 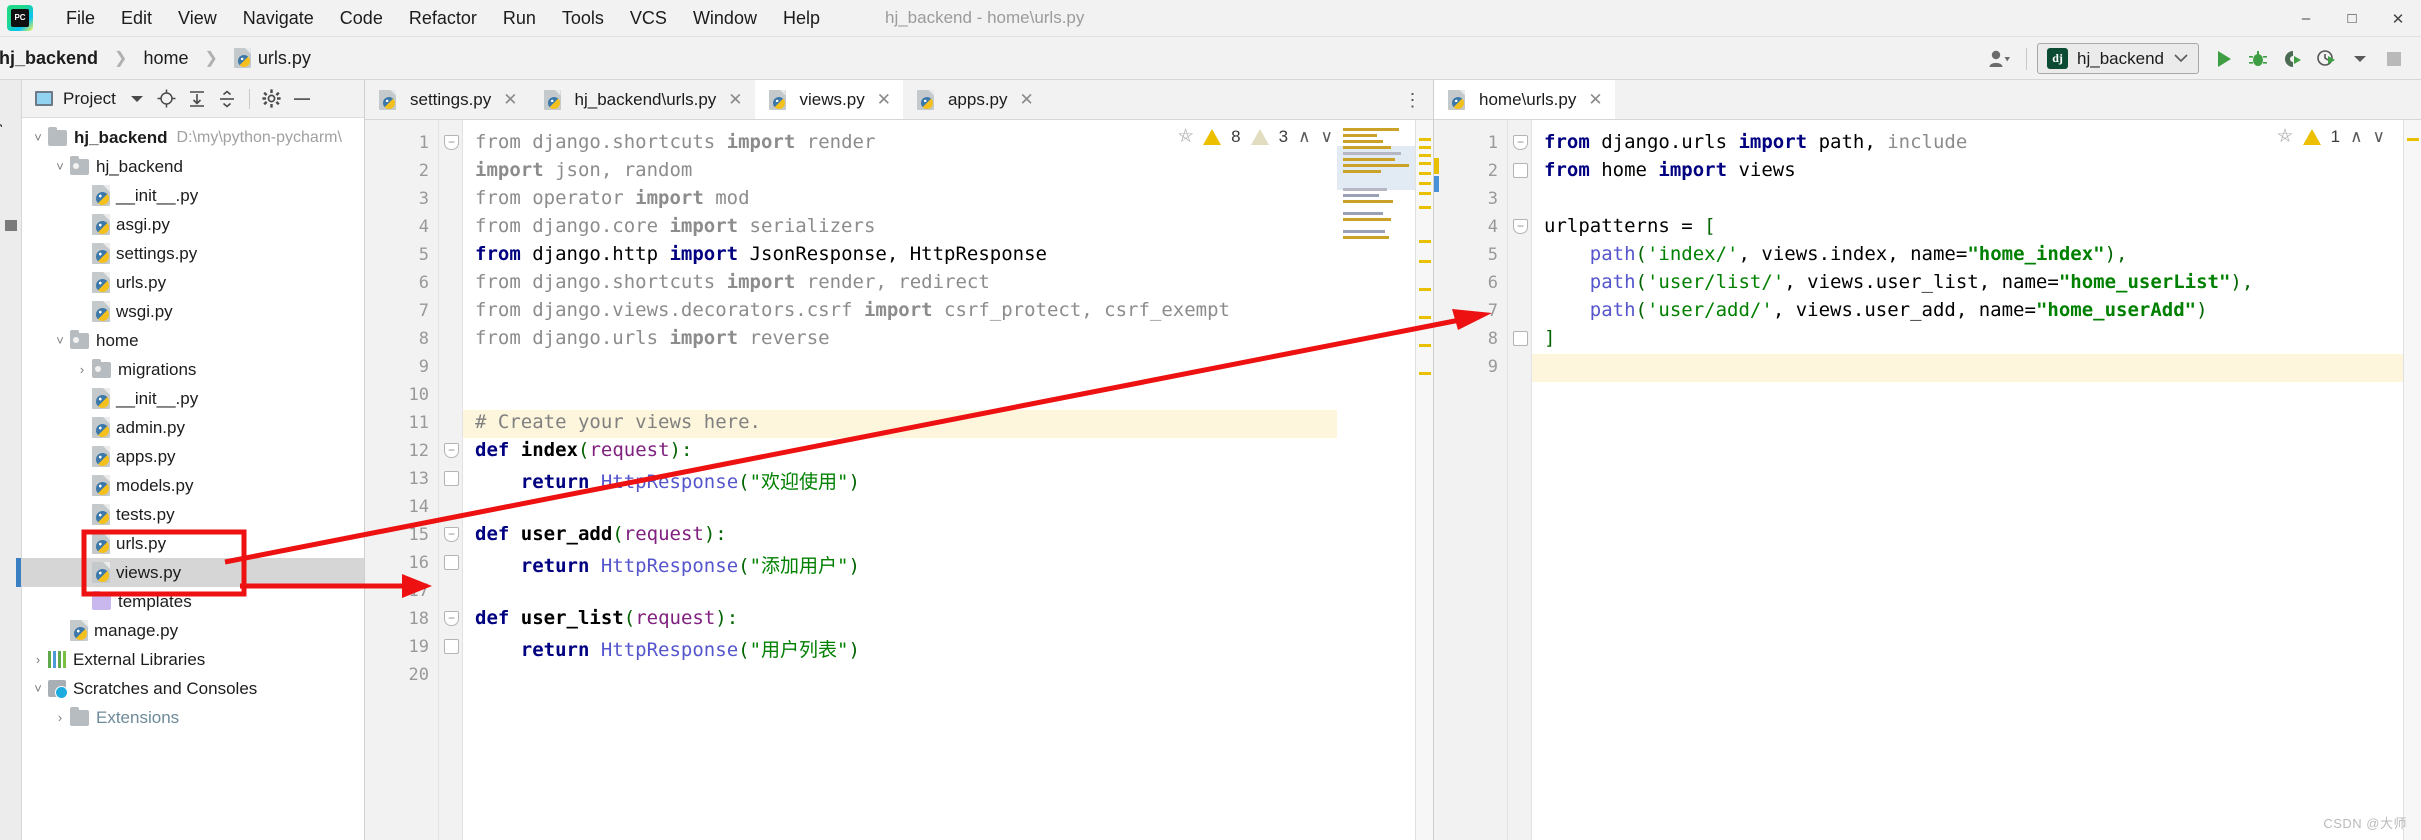 What do you see at coordinates (1549, 338) in the screenshot?
I see `code-line: ]` at bounding box center [1549, 338].